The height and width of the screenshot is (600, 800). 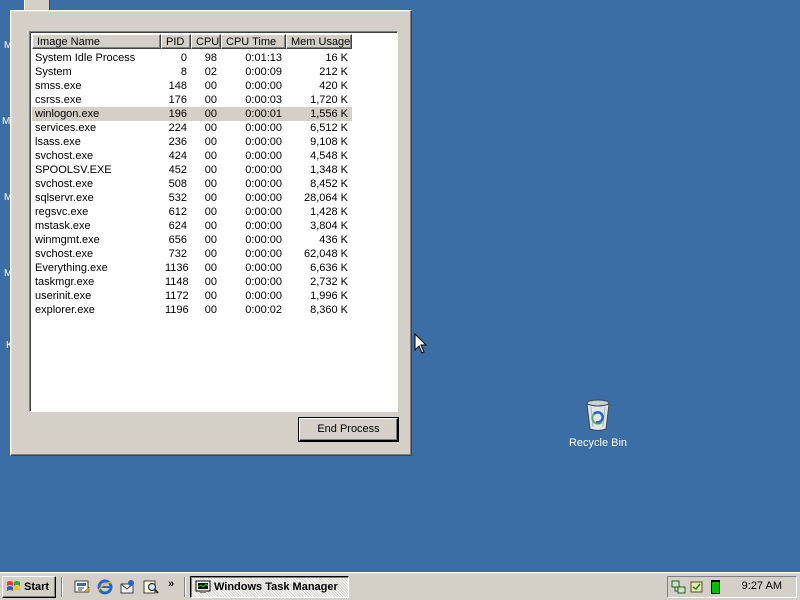 I want to click on search-icon, so click(x=151, y=587).